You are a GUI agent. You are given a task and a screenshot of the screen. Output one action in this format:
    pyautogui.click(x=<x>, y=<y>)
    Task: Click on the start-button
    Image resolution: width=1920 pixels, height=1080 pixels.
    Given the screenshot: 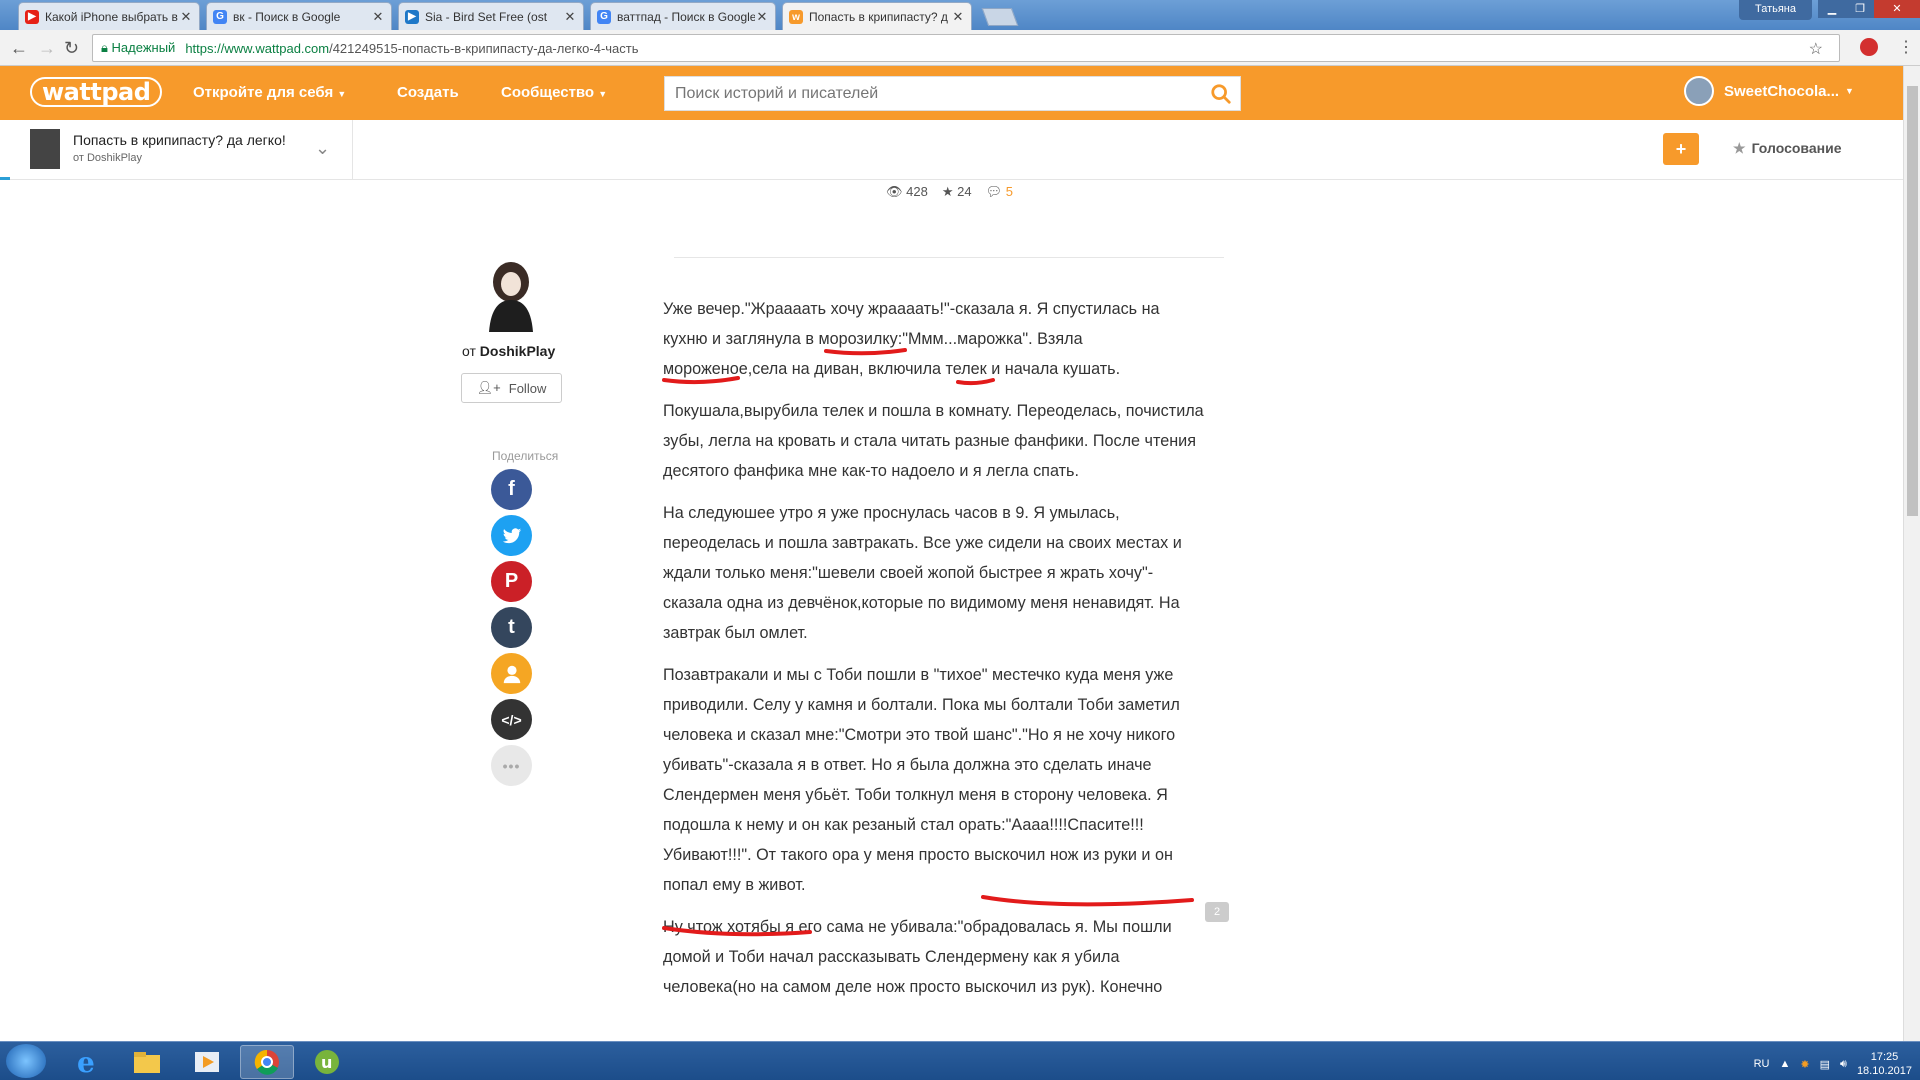 What is the action you would take?
    pyautogui.click(x=26, y=1061)
    